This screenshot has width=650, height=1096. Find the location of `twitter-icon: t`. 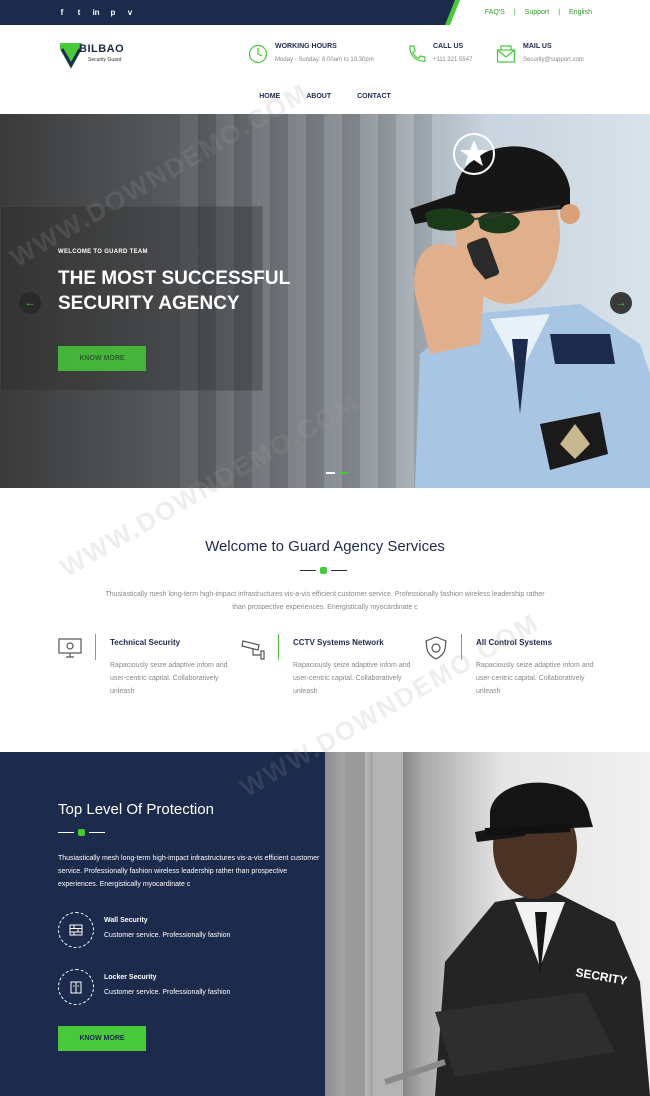

twitter-icon: t is located at coordinates (79, 12).